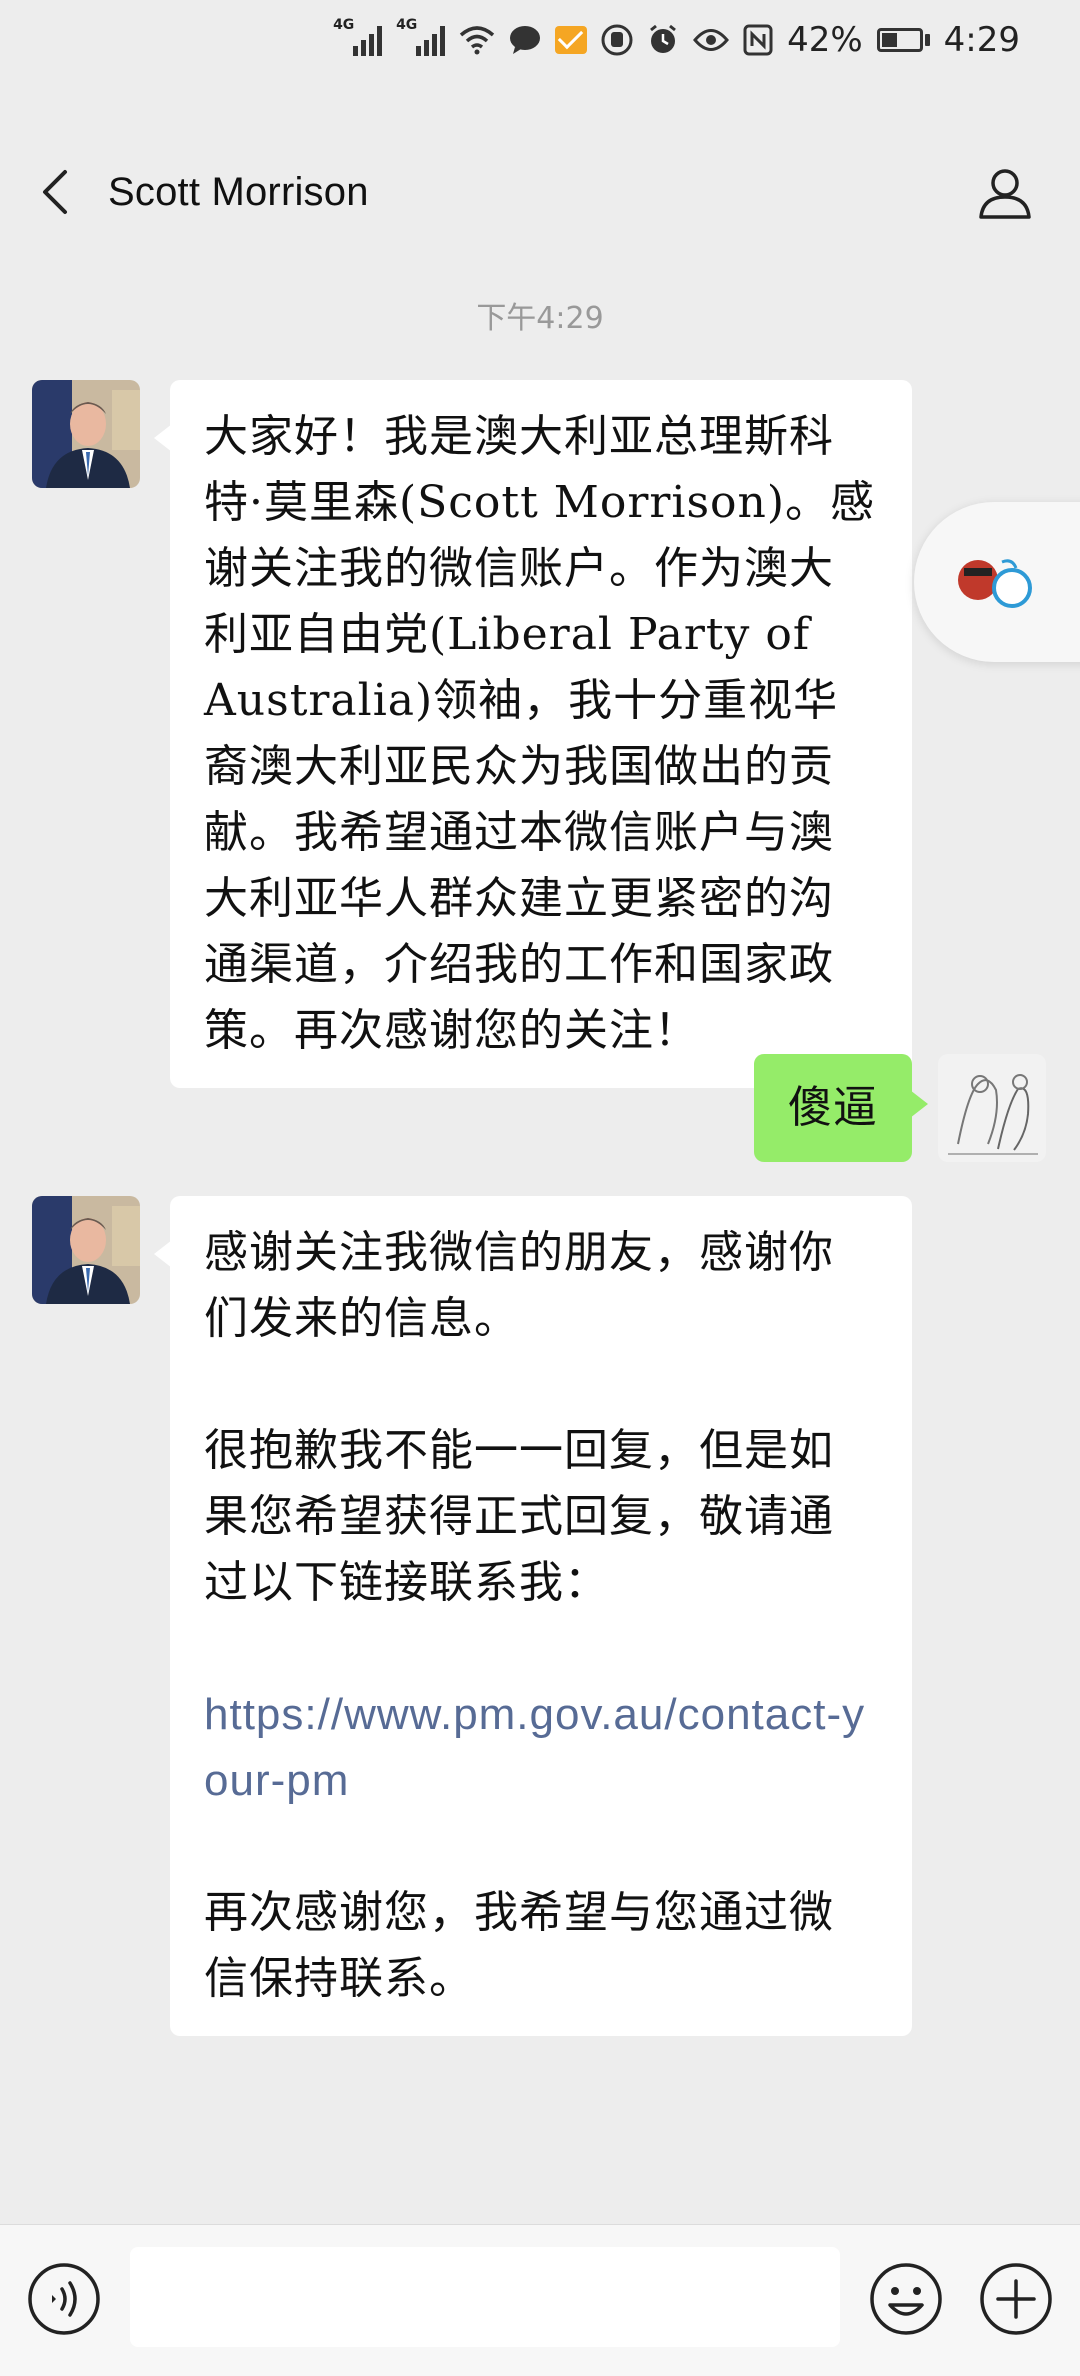 This screenshot has height=2376, width=1080. I want to click on hand-icon, so click(617, 40).